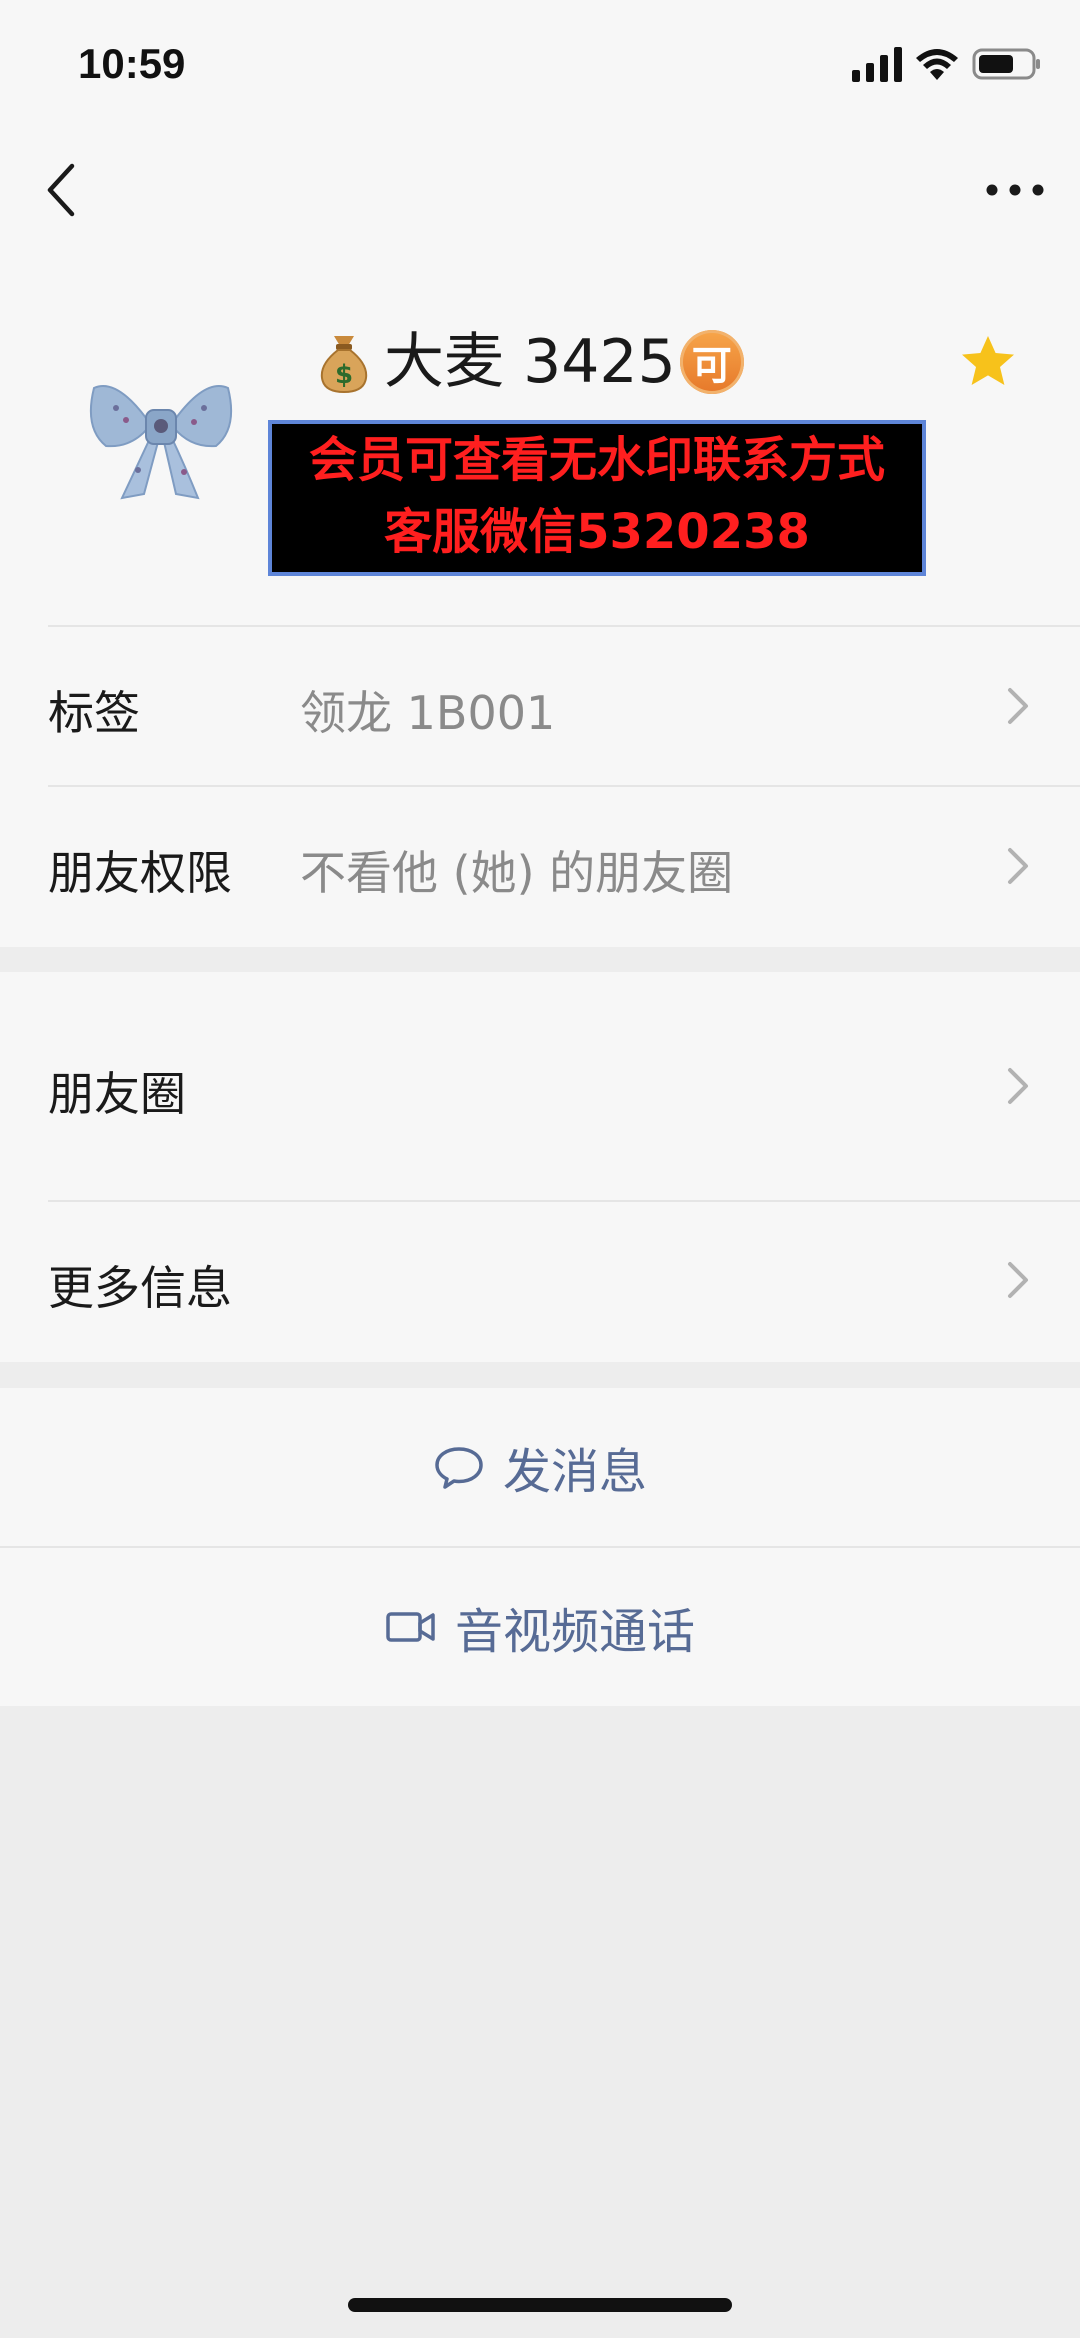  I want to click on send-message-button: 发消息, so click(540, 1467).